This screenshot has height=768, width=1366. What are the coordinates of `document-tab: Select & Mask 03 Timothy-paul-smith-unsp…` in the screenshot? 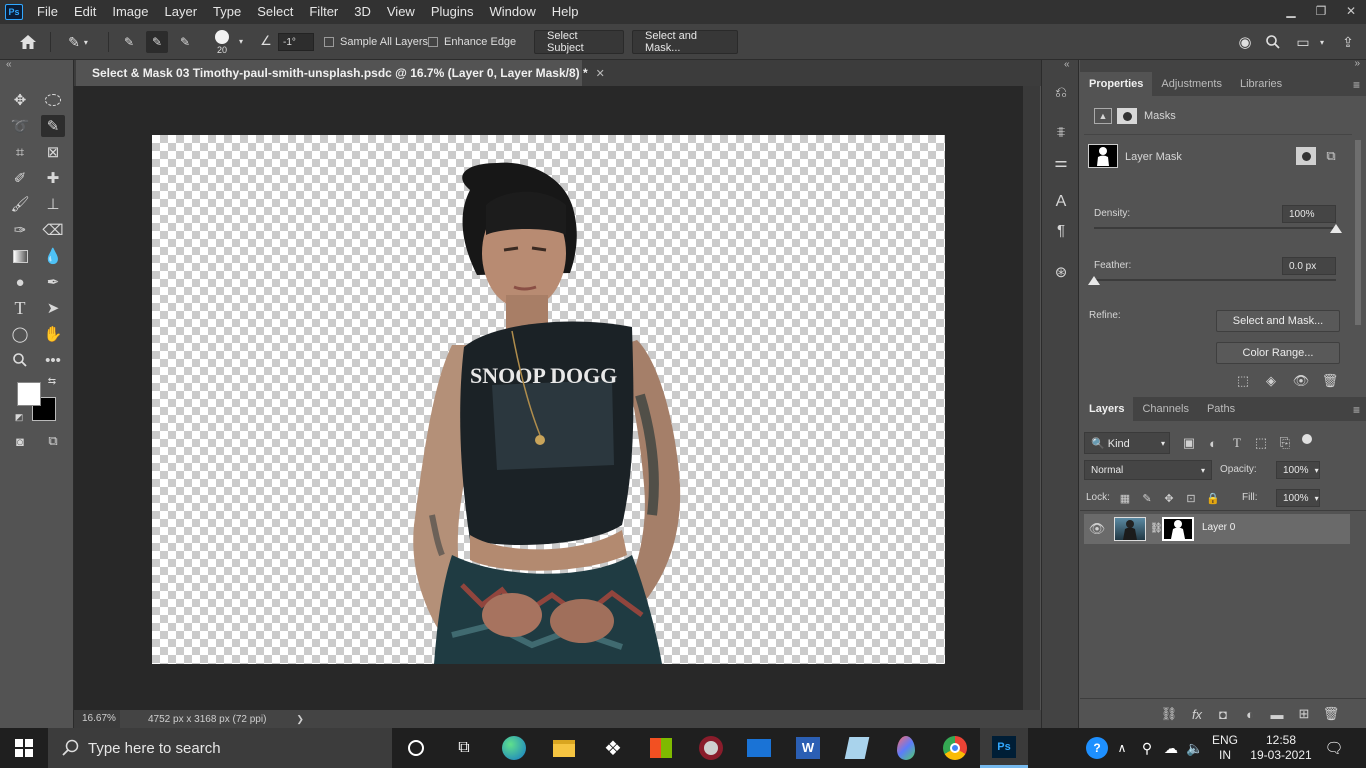 It's located at (340, 73).